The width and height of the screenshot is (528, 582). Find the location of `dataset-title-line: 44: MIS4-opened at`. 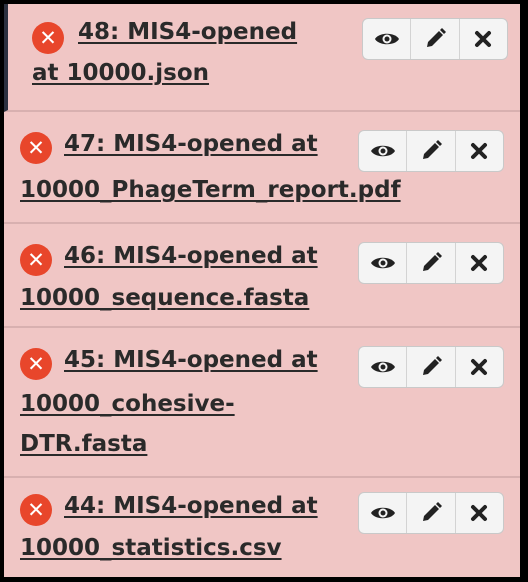

dataset-title-line: 44: MIS4-opened at is located at coordinates (191, 506).